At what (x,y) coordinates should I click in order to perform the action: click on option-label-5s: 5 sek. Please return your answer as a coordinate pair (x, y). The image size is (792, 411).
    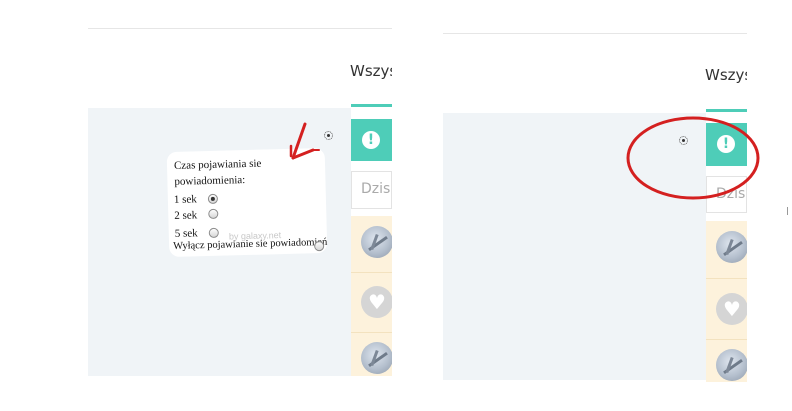
    Looking at the image, I should click on (186, 233).